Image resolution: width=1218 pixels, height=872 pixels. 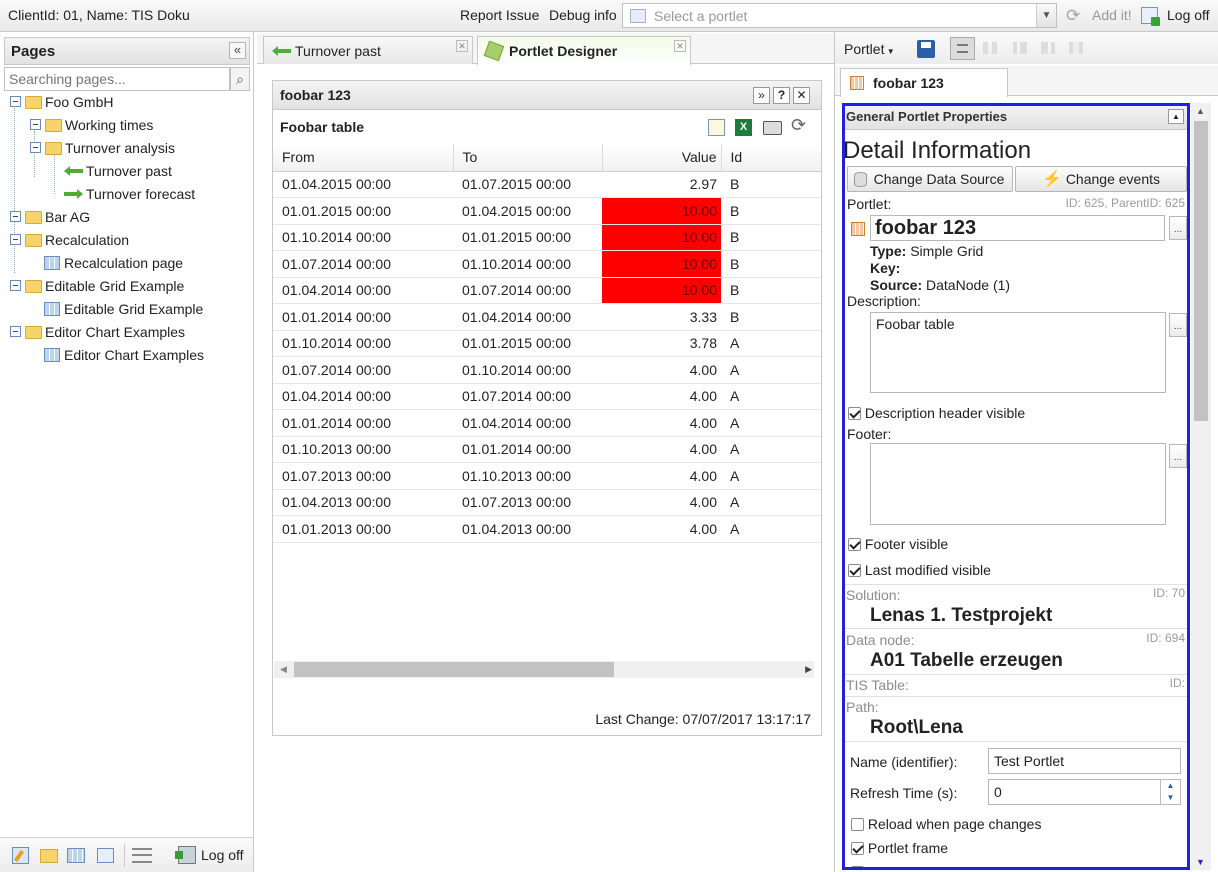 I want to click on layout-right-column-icon, so click(x=1020, y=48).